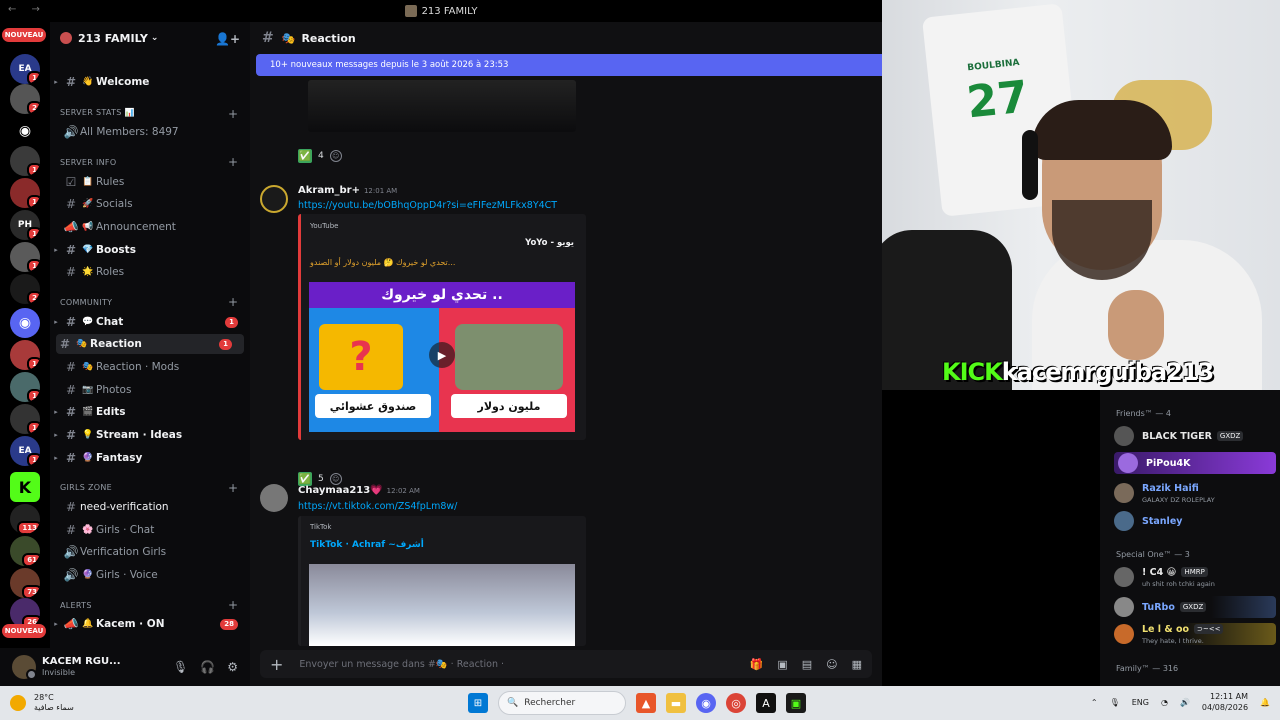 This screenshot has height=720, width=1280. What do you see at coordinates (646, 703) in the screenshot?
I see `brave-icon: ▲` at bounding box center [646, 703].